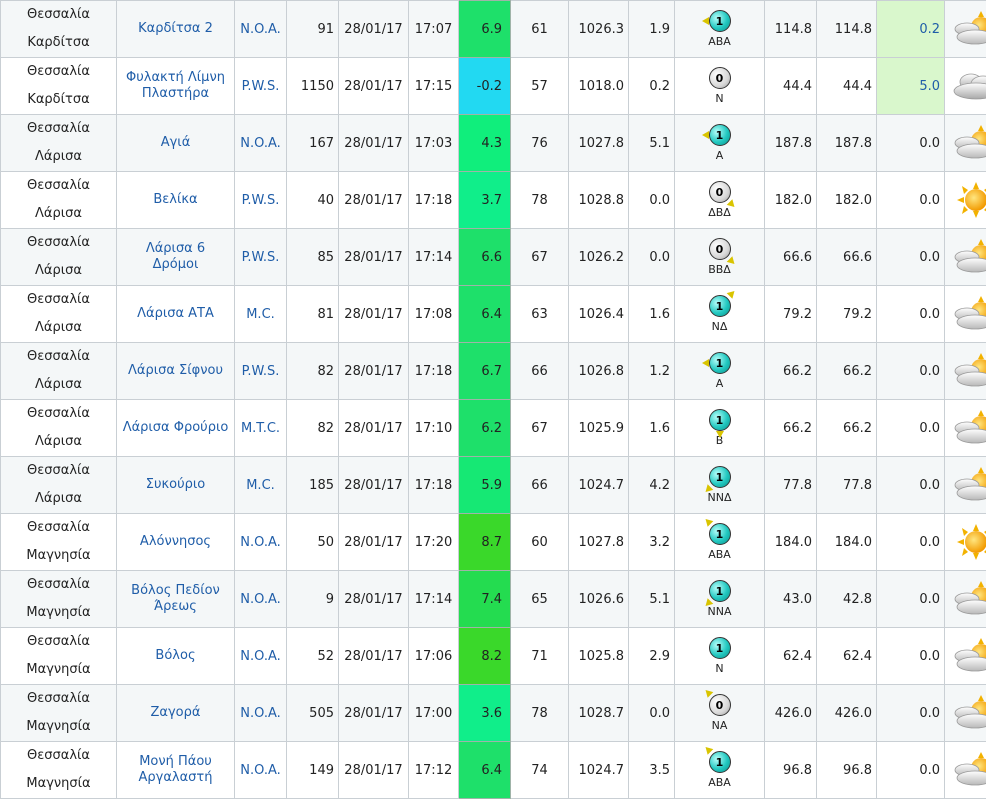 Image resolution: width=986 pixels, height=802 pixels. What do you see at coordinates (790, 371) in the screenshot?
I see `max-value-cell: 66.2` at bounding box center [790, 371].